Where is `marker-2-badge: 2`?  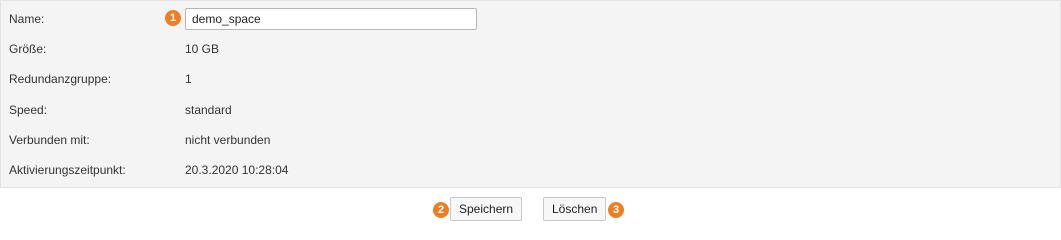
marker-2-badge: 2 is located at coordinates (441, 210).